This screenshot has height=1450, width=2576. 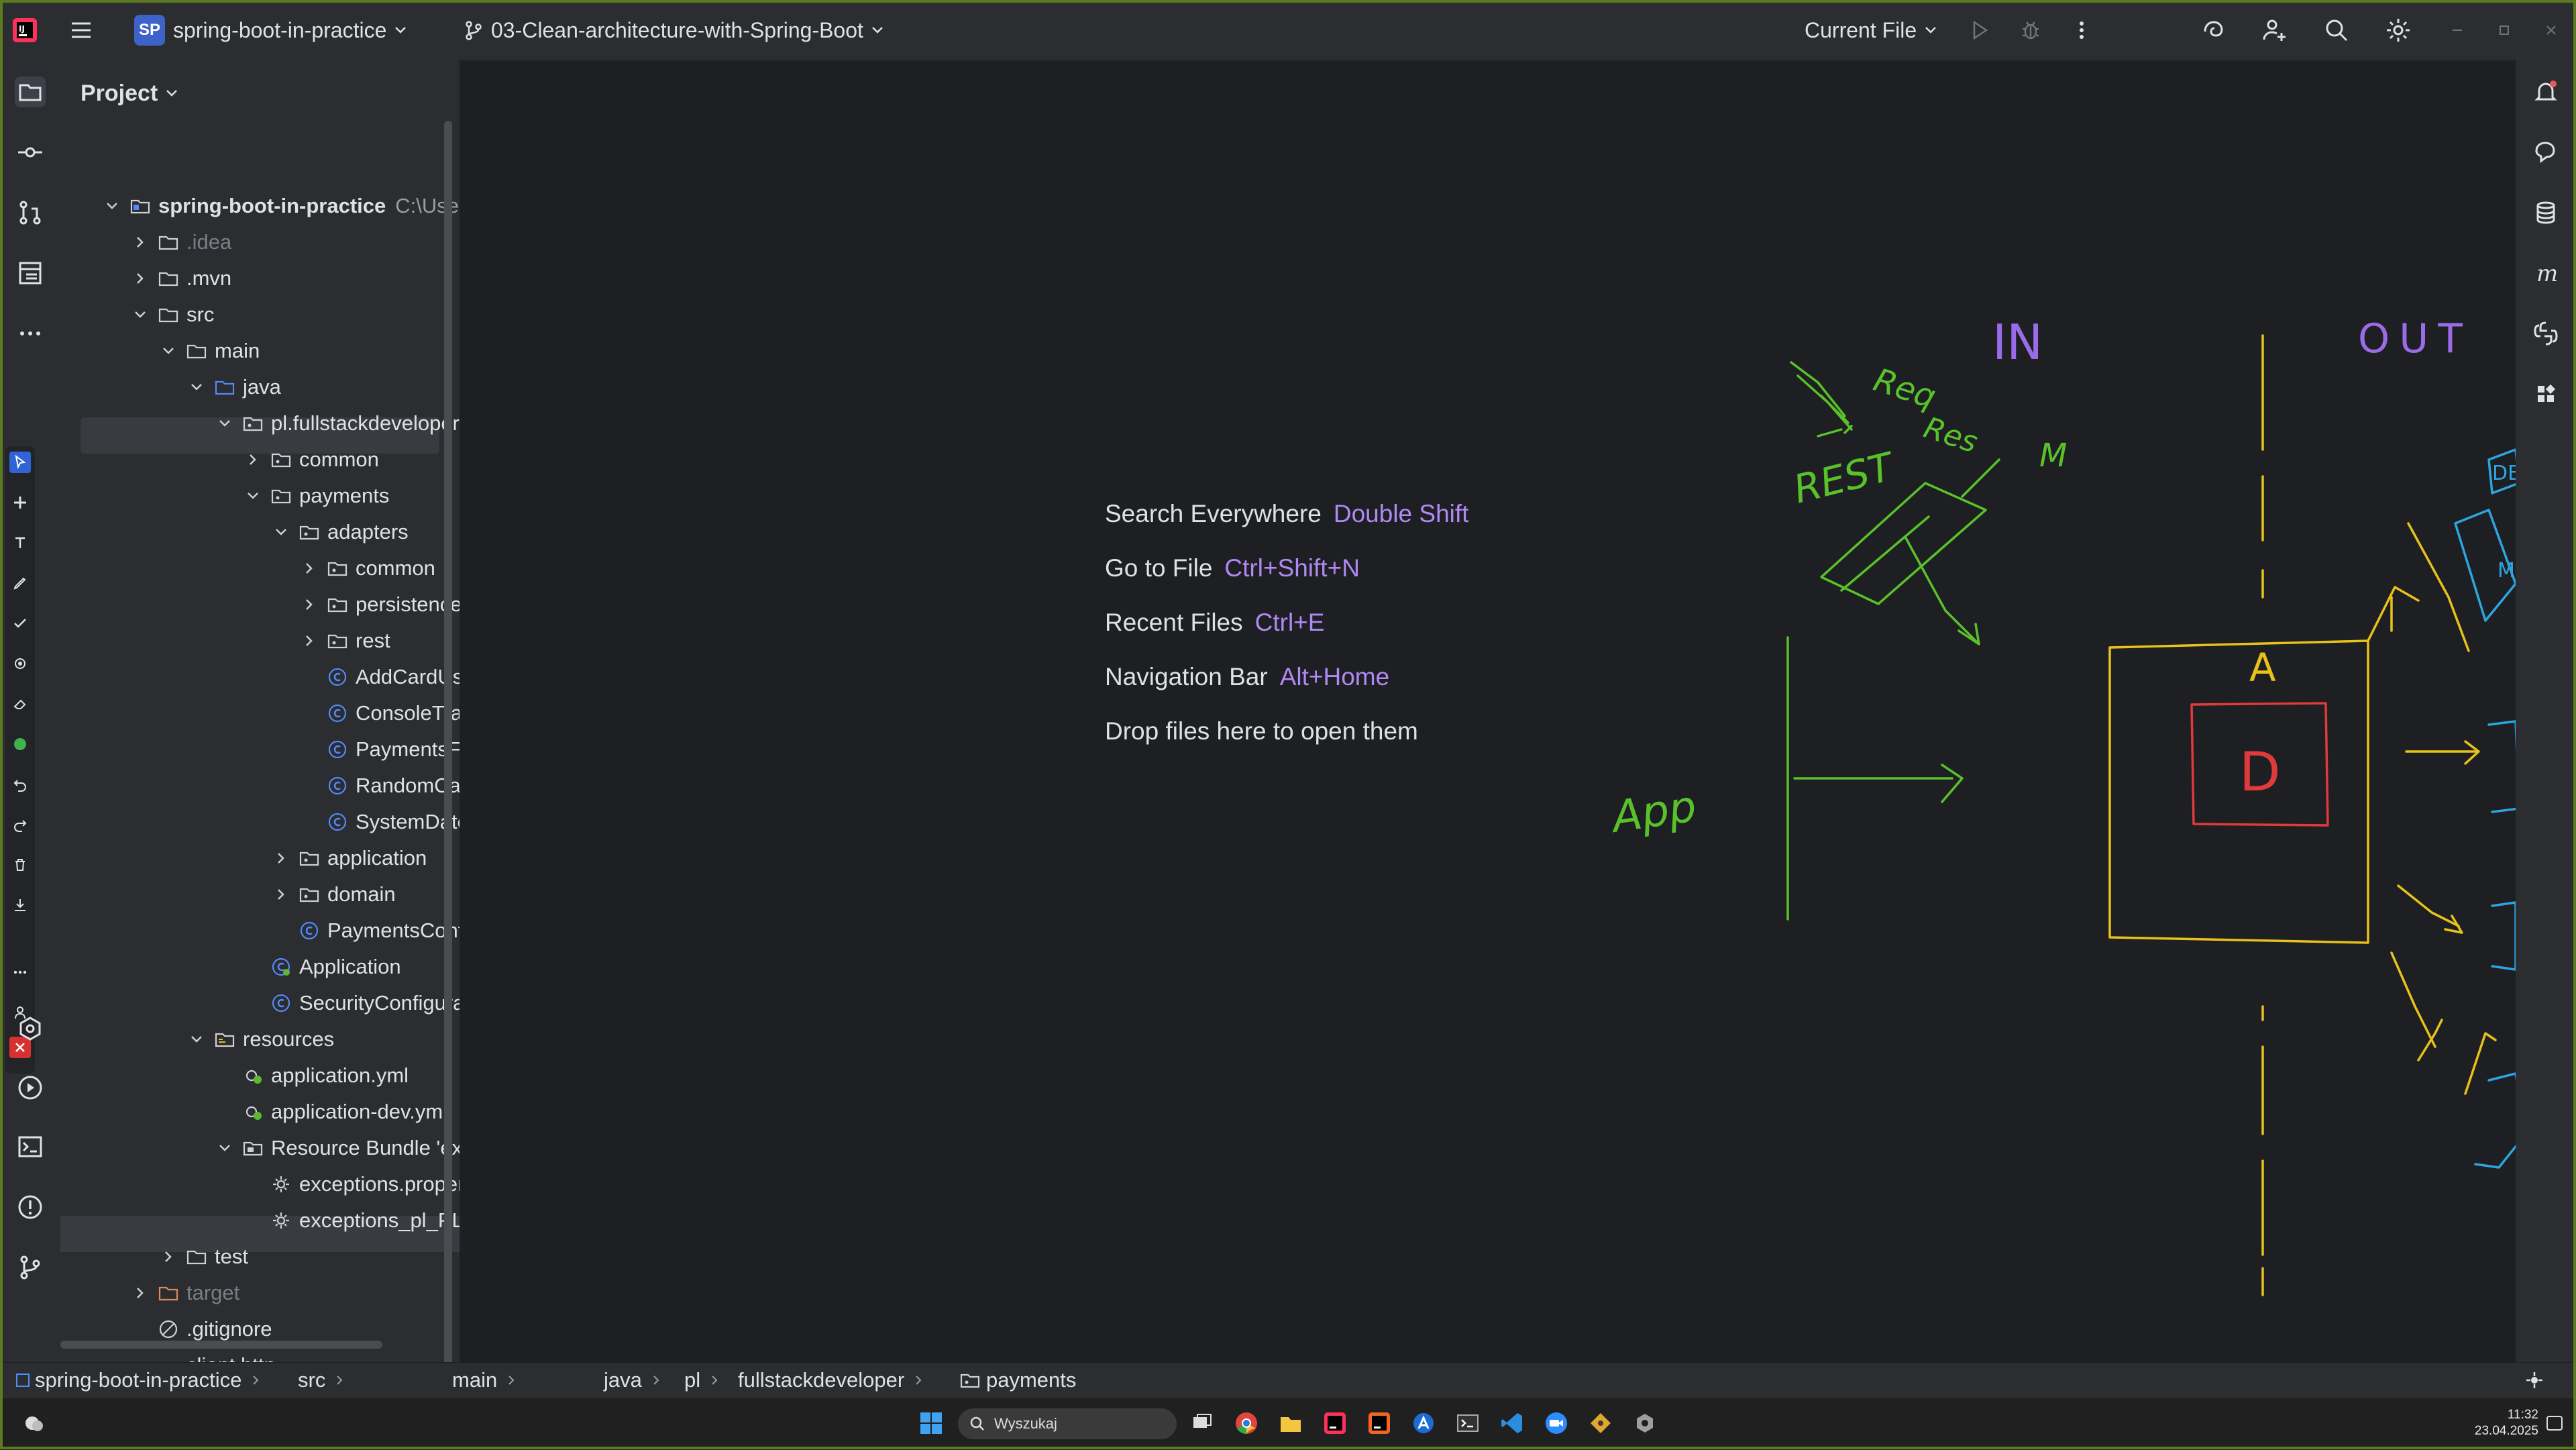 I want to click on system-clock: 11:32 23.04.2025, so click(x=2506, y=1423).